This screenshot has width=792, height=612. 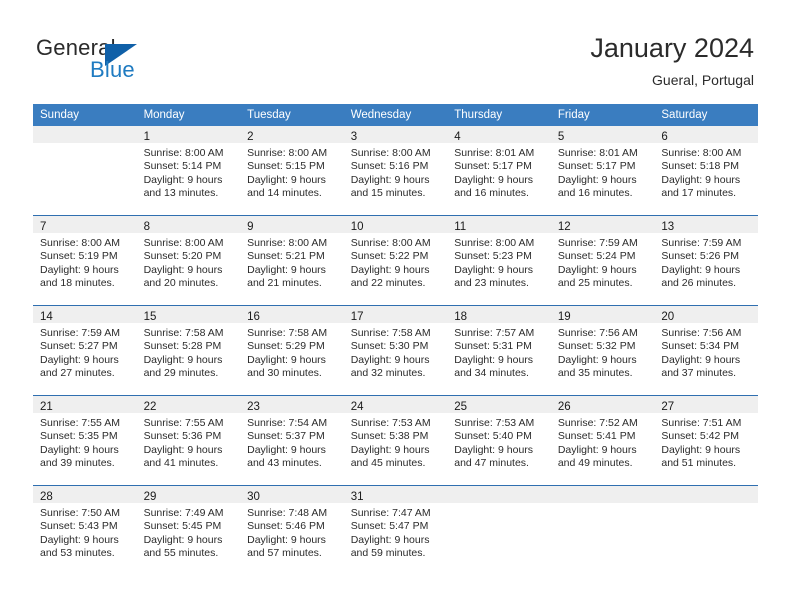 I want to click on page-title: January 2024, so click(x=672, y=48).